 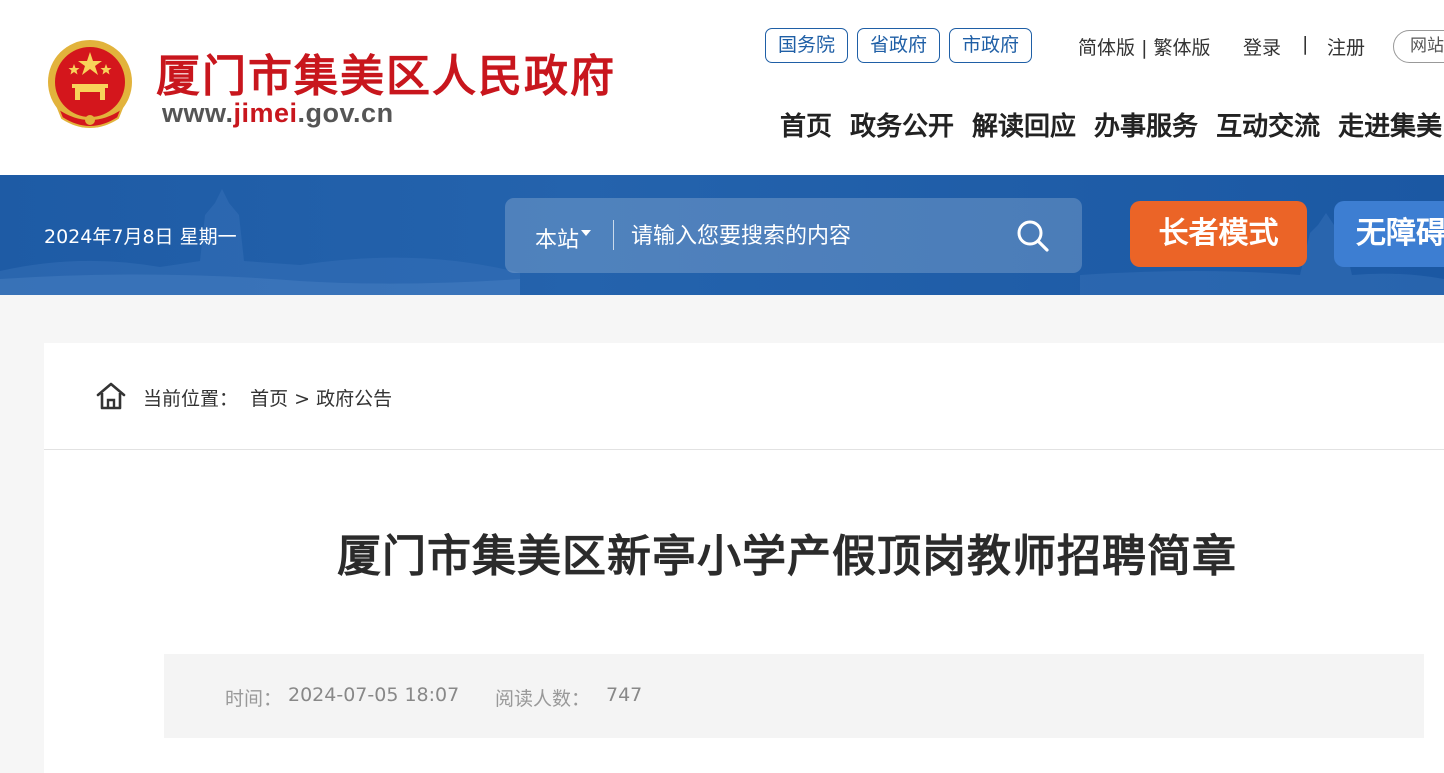 I want to click on breadcrumb-home: 首页, so click(x=269, y=399).